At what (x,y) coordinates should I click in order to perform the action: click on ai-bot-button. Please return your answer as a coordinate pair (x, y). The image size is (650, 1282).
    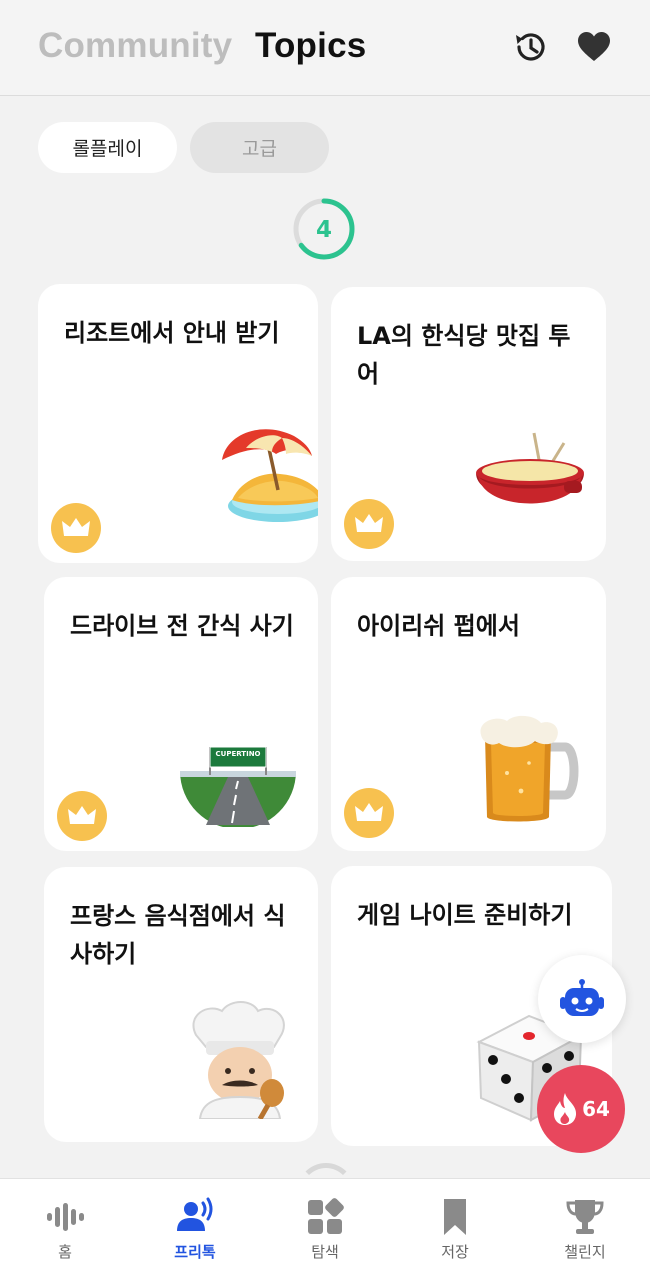
    Looking at the image, I should click on (582, 999).